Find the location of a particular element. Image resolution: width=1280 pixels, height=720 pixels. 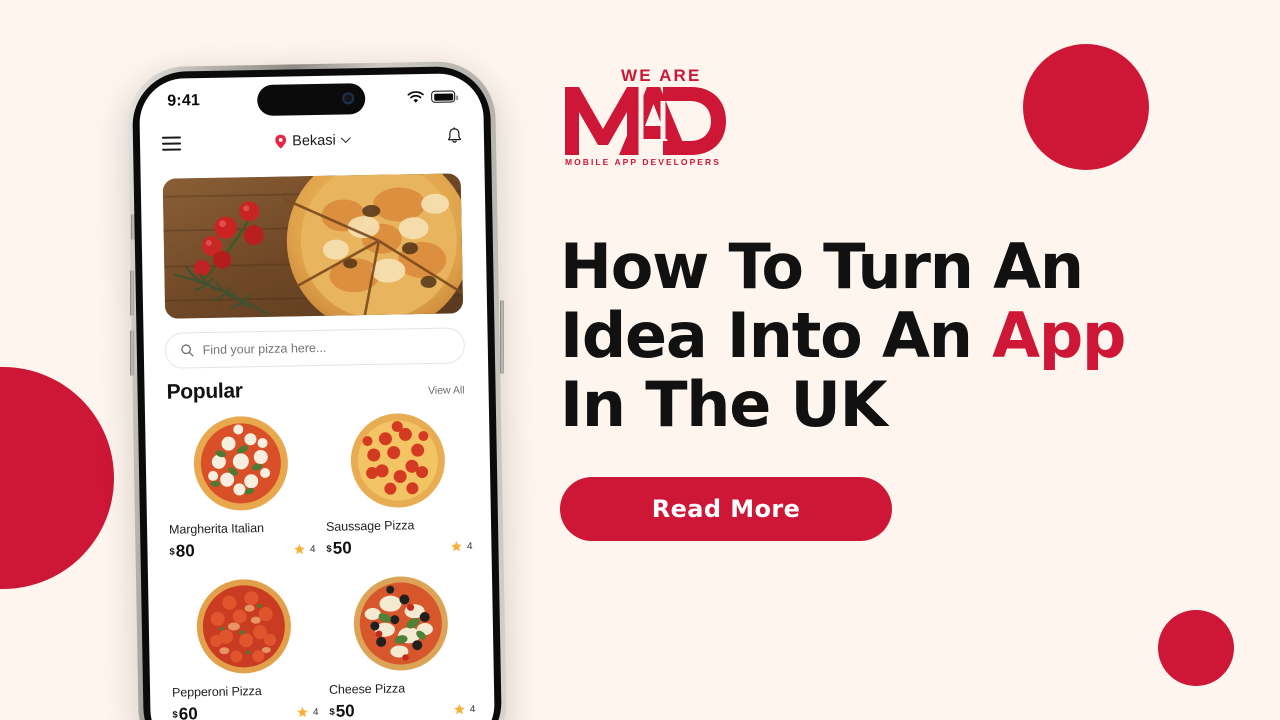

product-image-margherita-pizza is located at coordinates (241, 463).